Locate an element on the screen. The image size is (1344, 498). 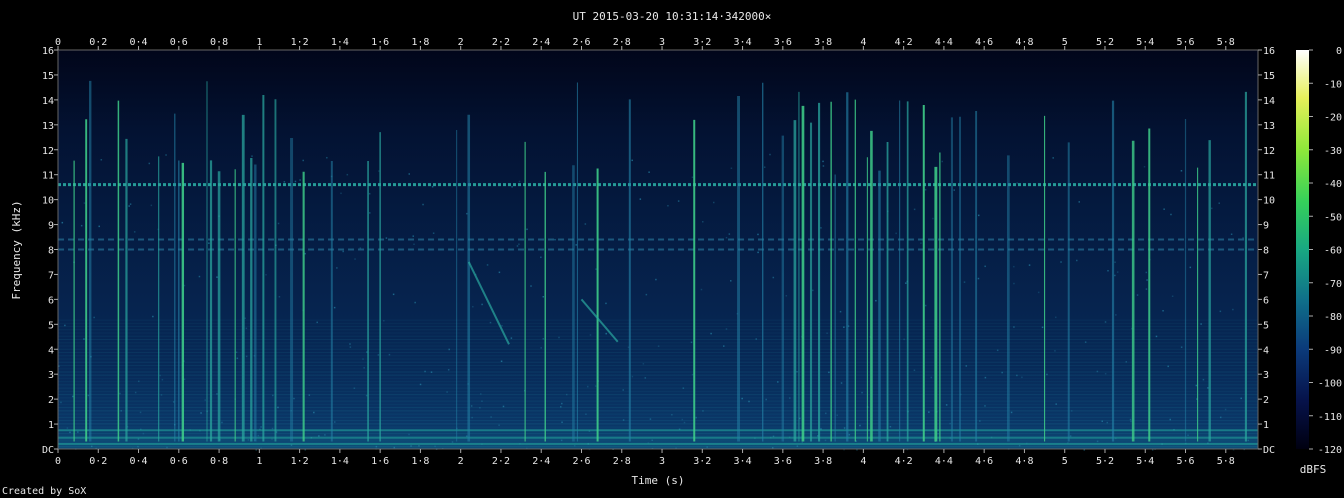
x-tick-label-top: 3·4 is located at coordinates (743, 42).